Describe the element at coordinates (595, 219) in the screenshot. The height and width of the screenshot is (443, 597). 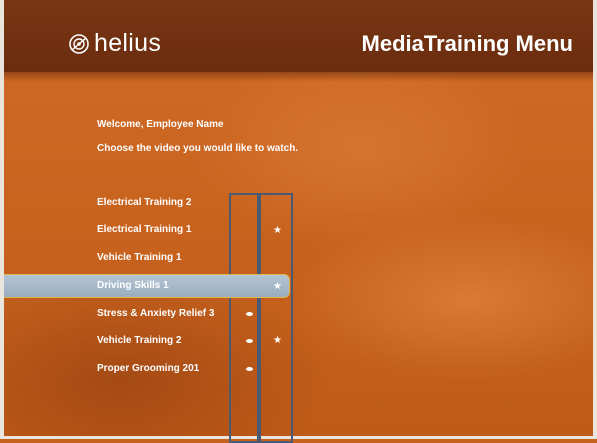
I see `right-edge` at that location.